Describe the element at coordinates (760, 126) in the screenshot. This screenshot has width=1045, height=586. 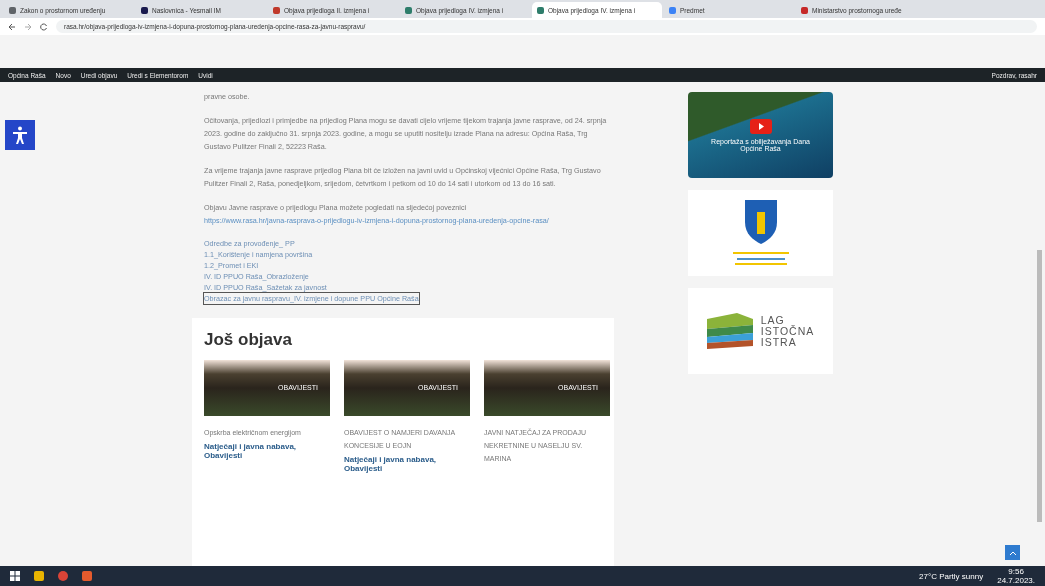
I see `play-icon` at that location.